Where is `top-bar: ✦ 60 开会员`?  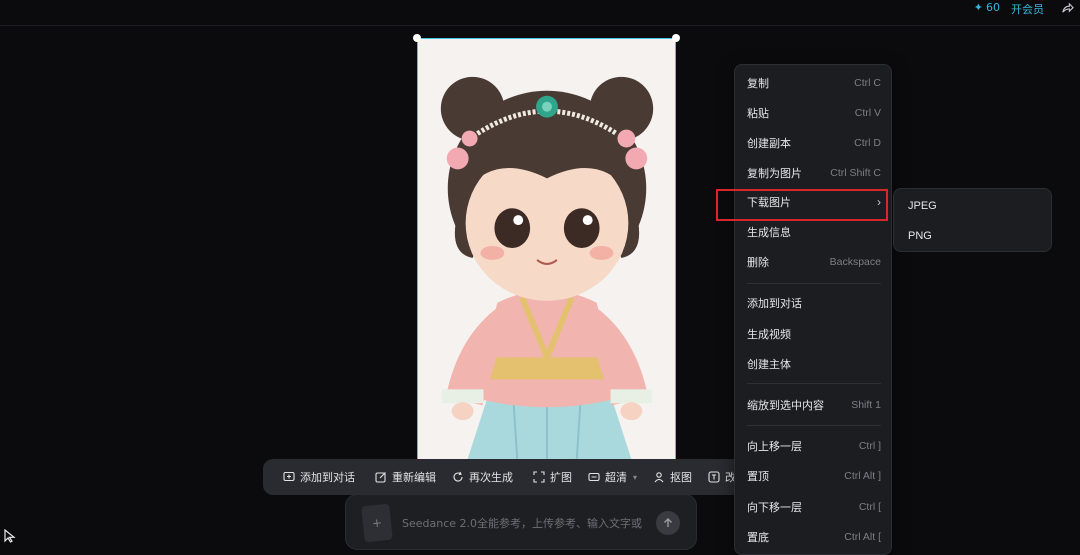
top-bar: ✦ 60 开会员 is located at coordinates (540, 13).